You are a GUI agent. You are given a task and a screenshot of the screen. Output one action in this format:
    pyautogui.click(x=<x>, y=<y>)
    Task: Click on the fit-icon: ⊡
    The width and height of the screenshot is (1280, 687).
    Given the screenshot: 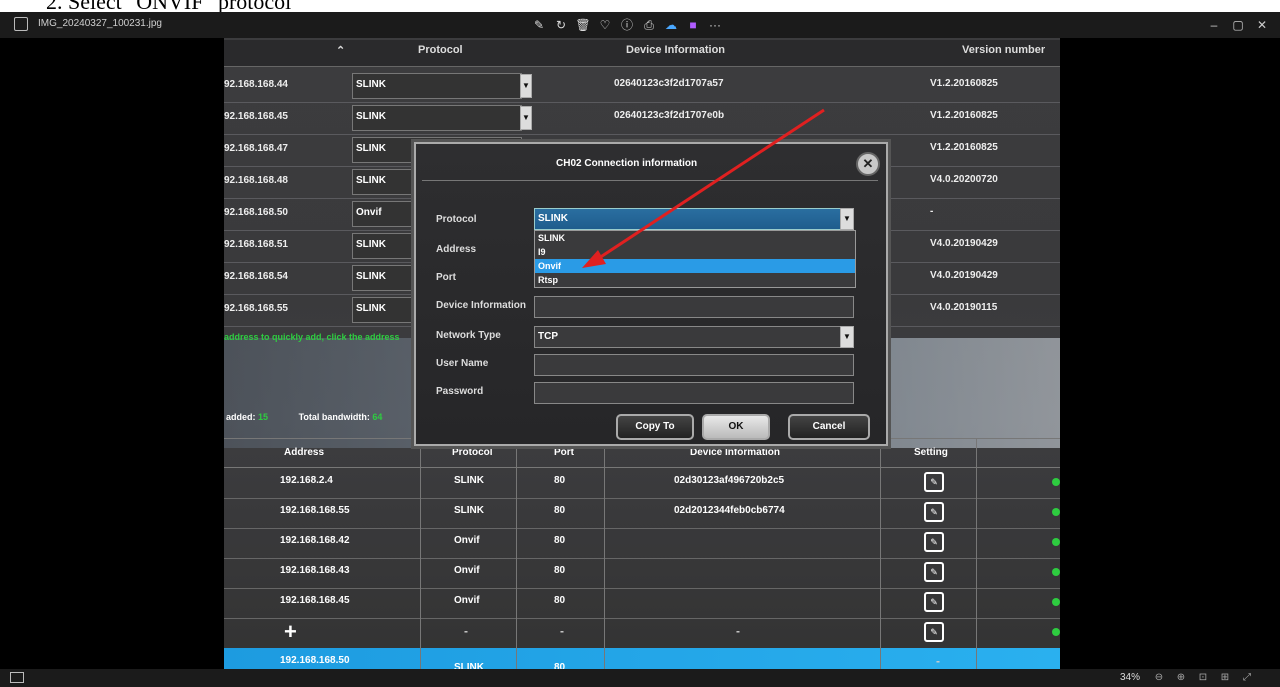 What is the action you would take?
    pyautogui.click(x=1203, y=678)
    